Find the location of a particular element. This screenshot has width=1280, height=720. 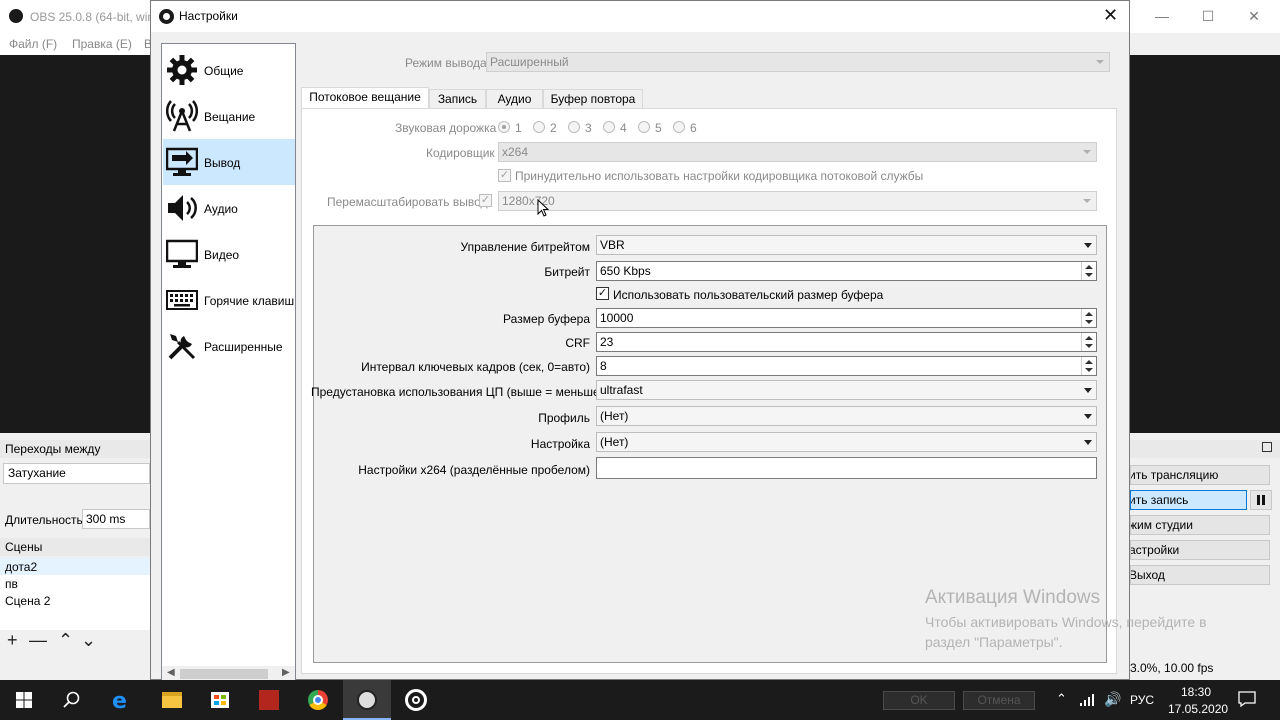

bitrate-label: Битрейт is located at coordinates (567, 272).